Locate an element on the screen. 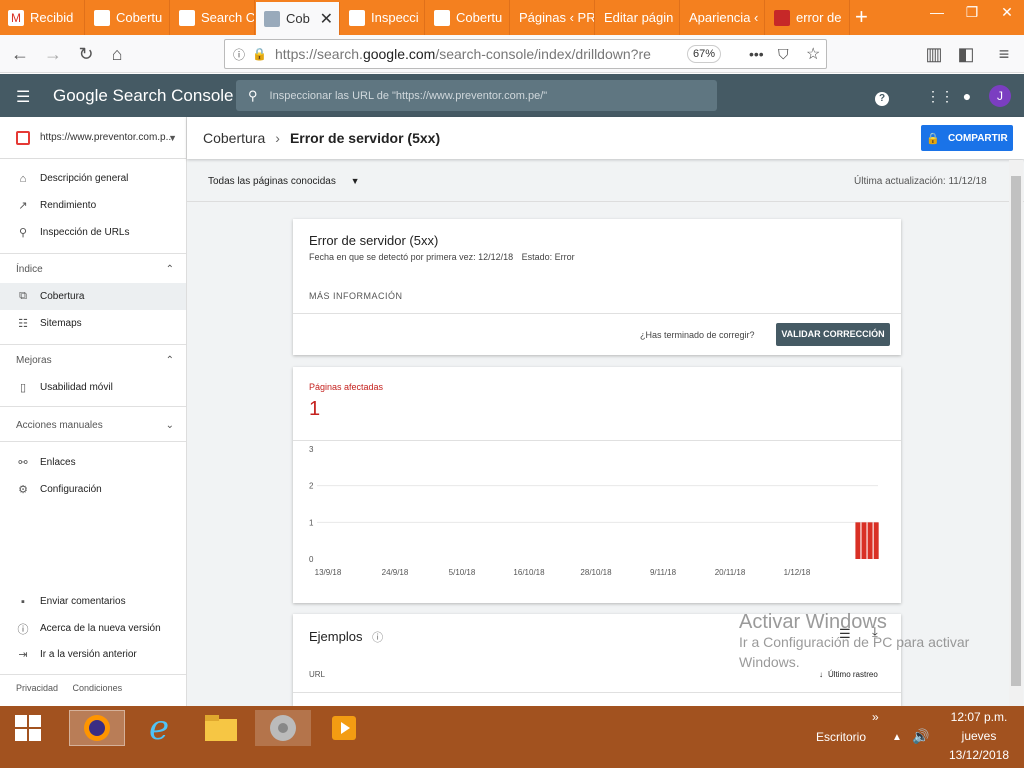 The width and height of the screenshot is (1024, 768). browser-tab: M Recibid is located at coordinates (42, 17).